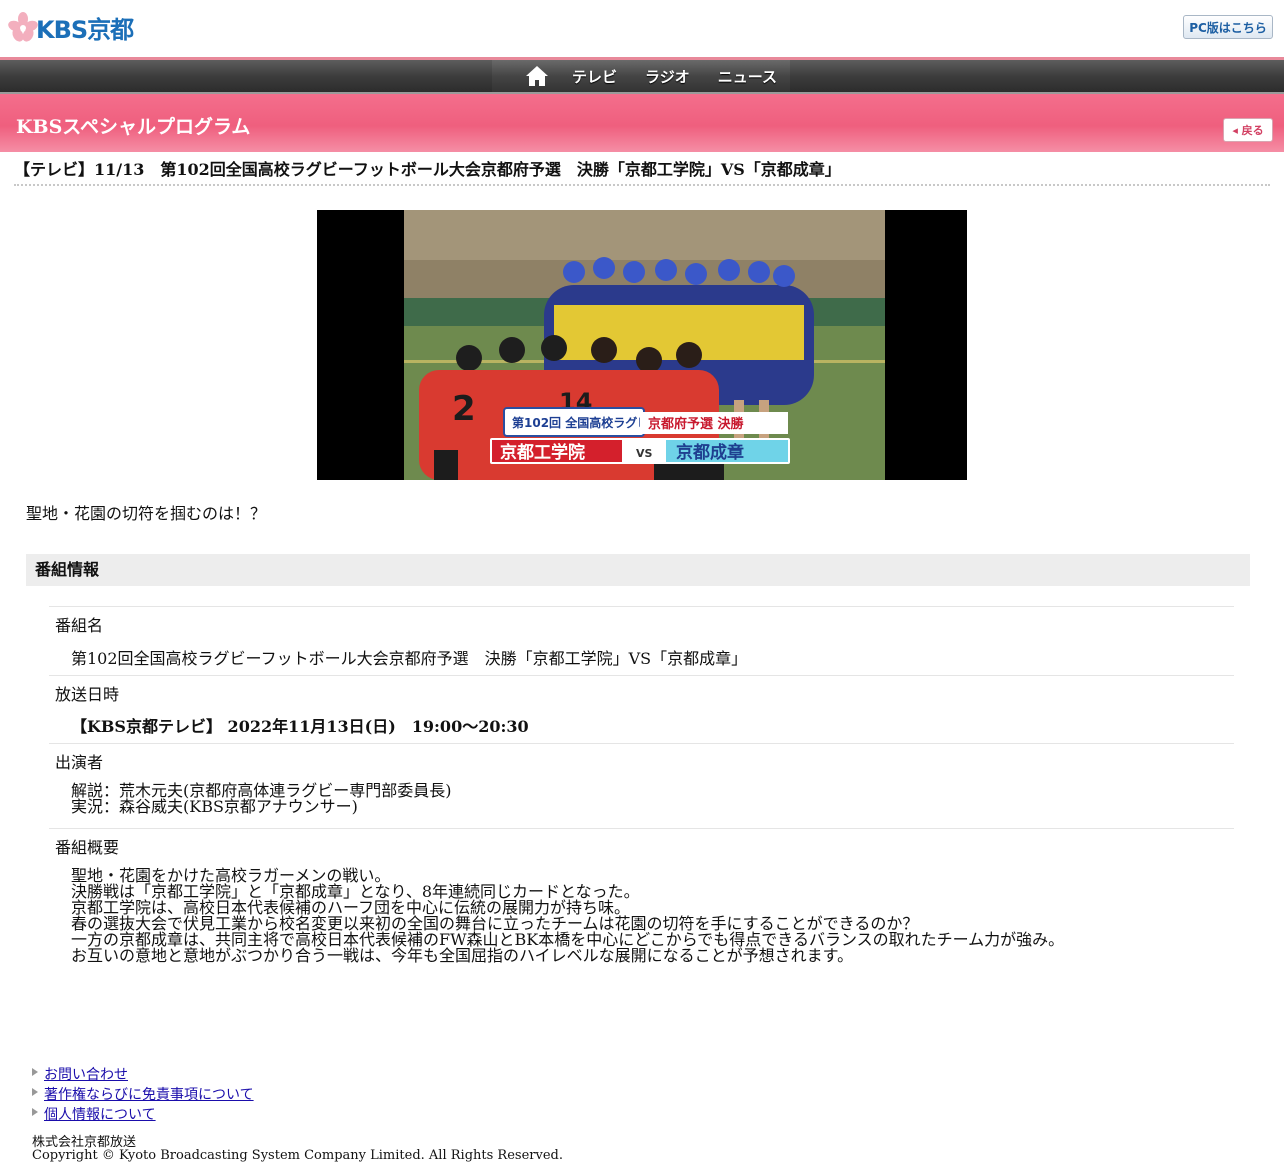  Describe the element at coordinates (594, 76) in the screenshot. I see `nav-item-tv: テレビ` at that location.